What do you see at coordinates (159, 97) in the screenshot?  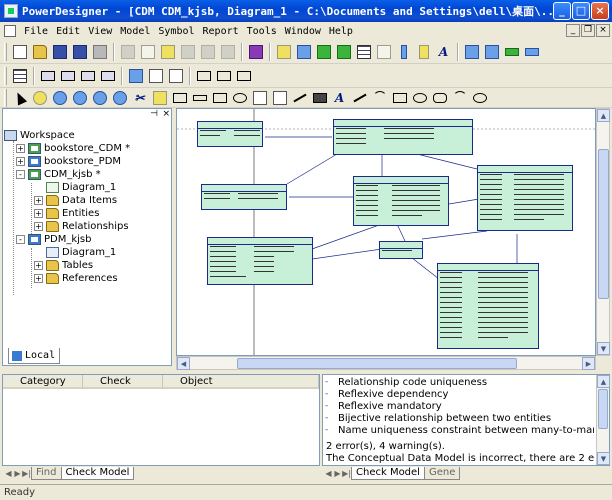 I see `package-icon` at bounding box center [159, 97].